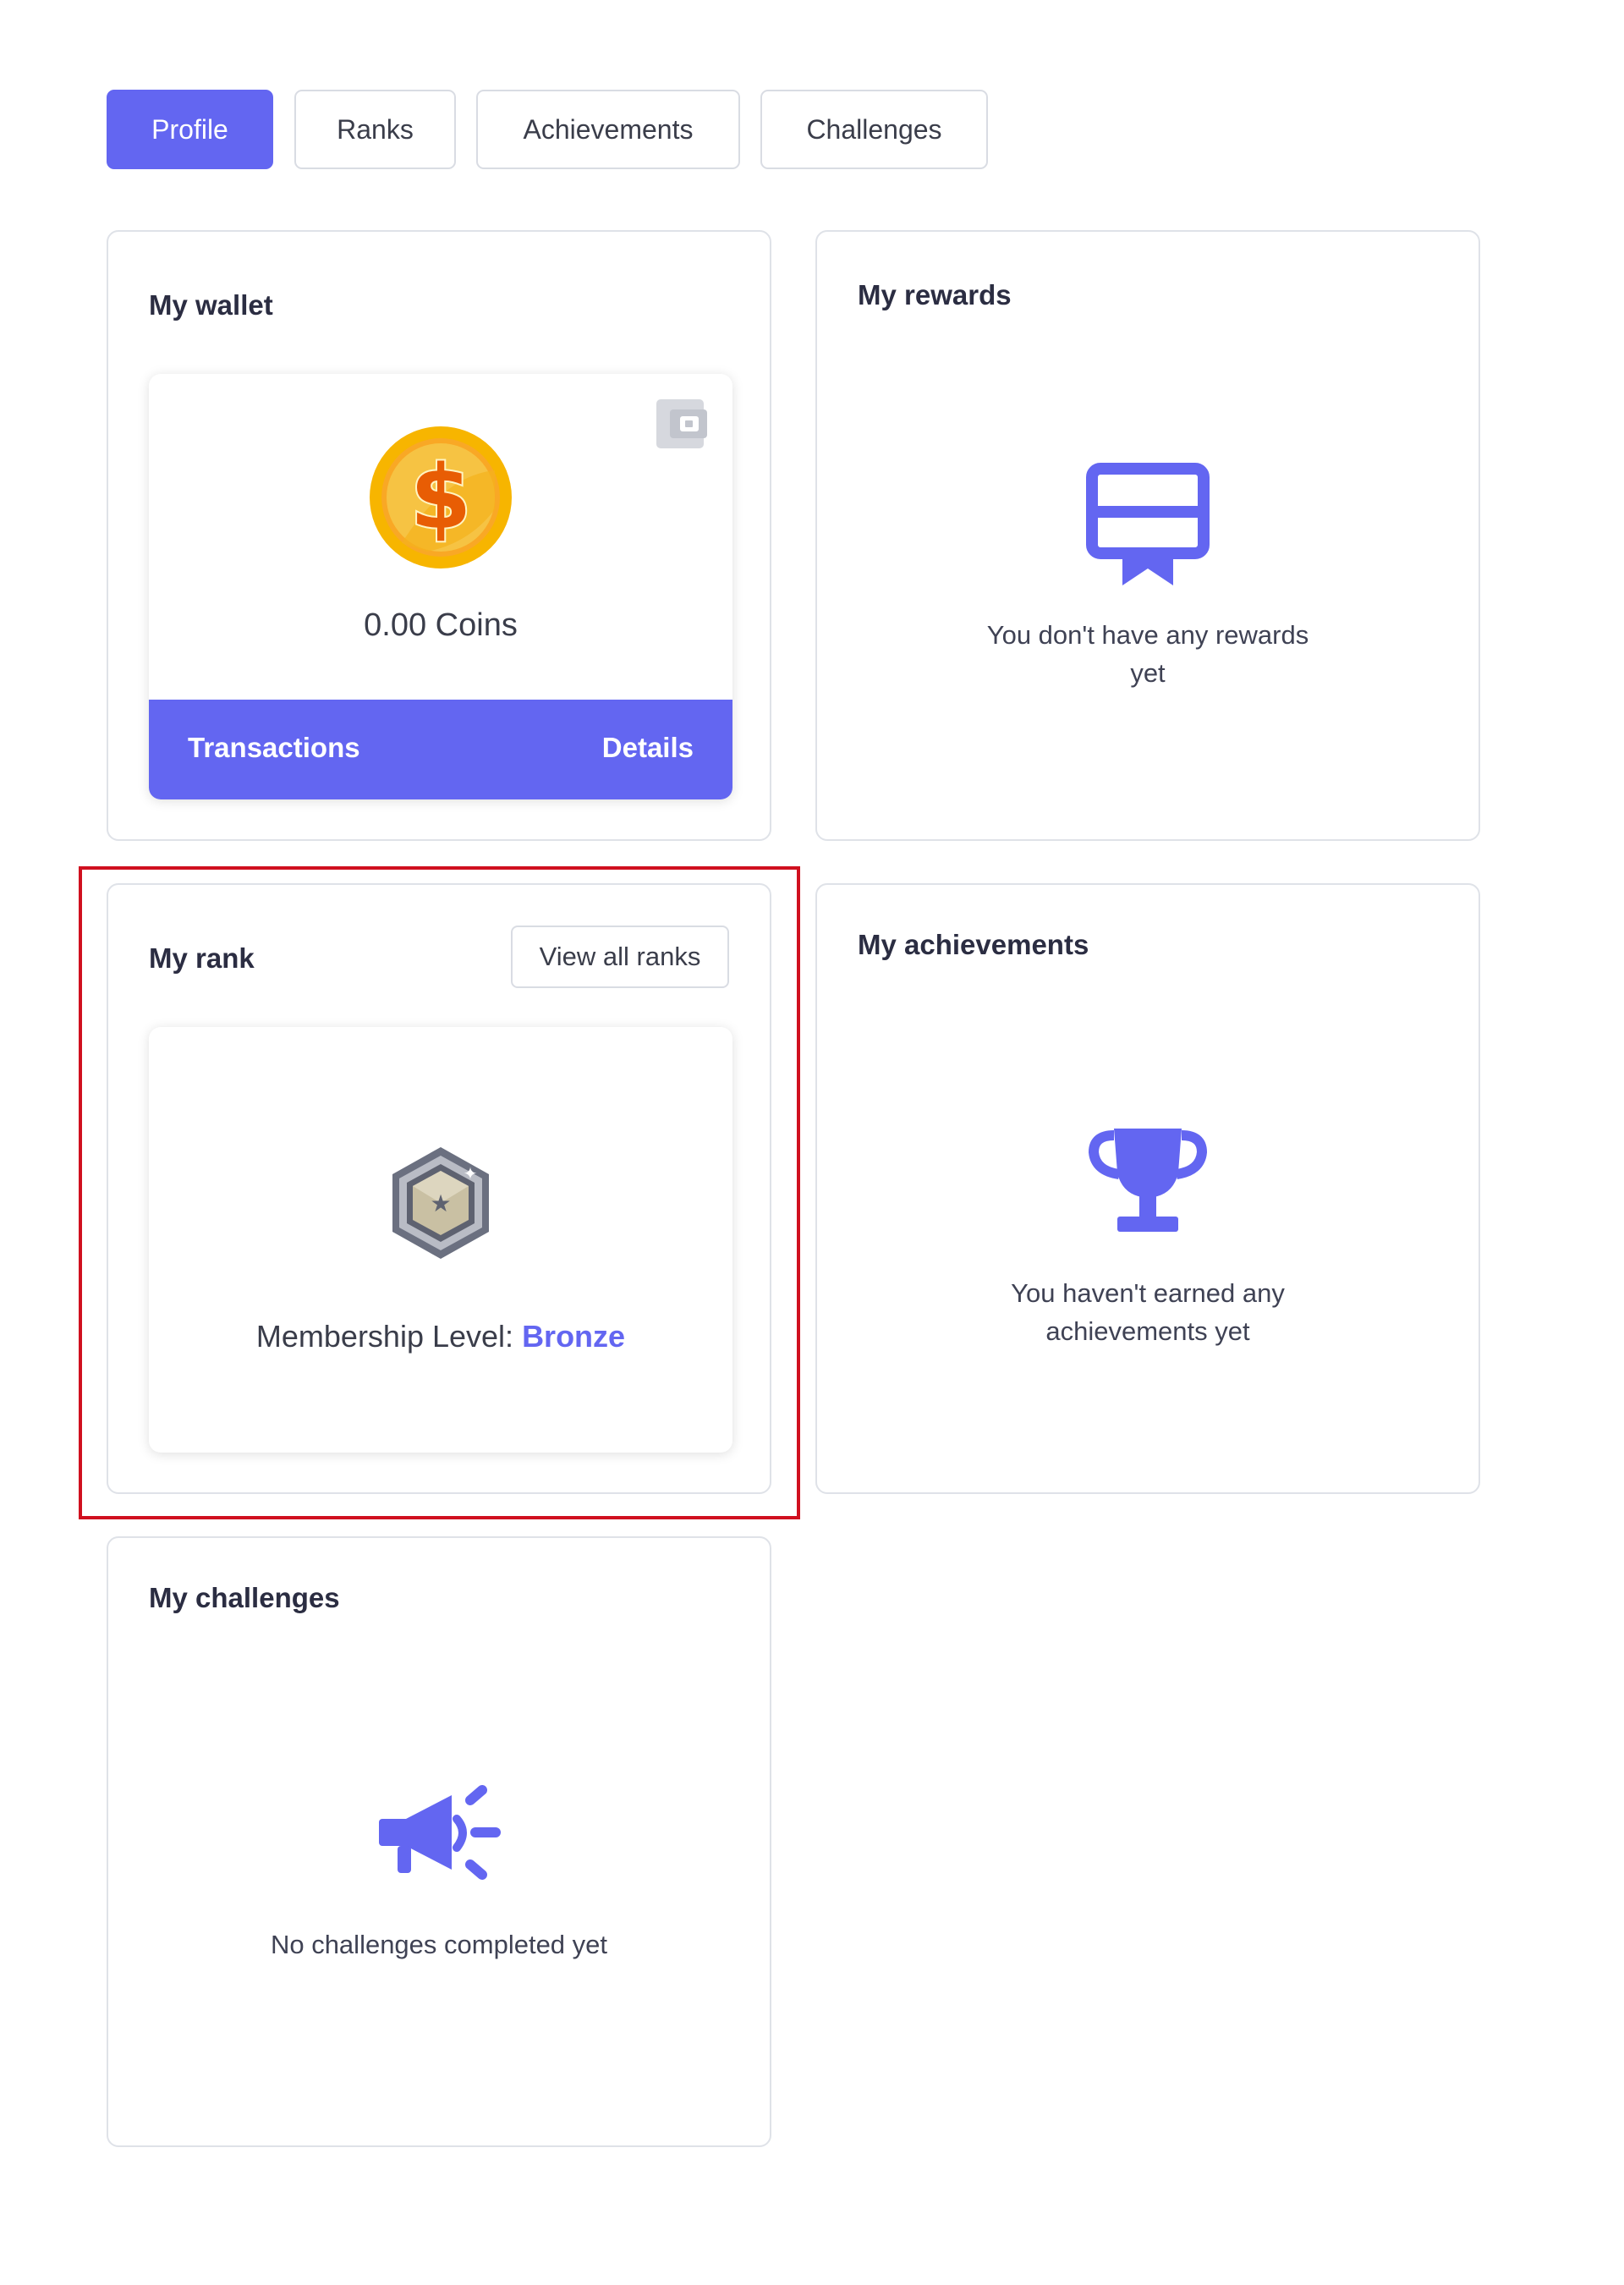  Describe the element at coordinates (439, 1944) in the screenshot. I see `challenges-empty-text: No challenges completed yet` at that location.